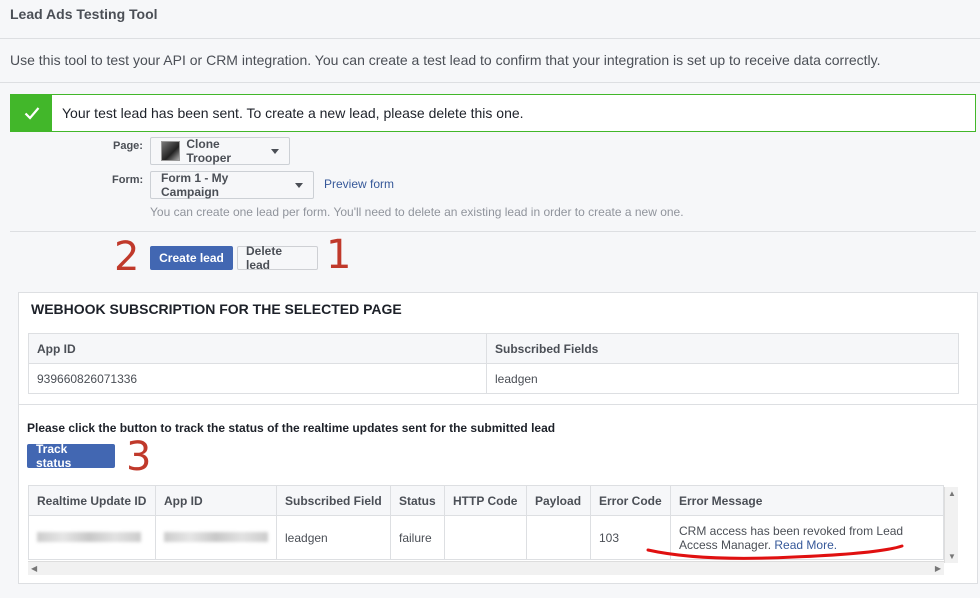  What do you see at coordinates (171, 151) in the screenshot?
I see `page-avatar` at bounding box center [171, 151].